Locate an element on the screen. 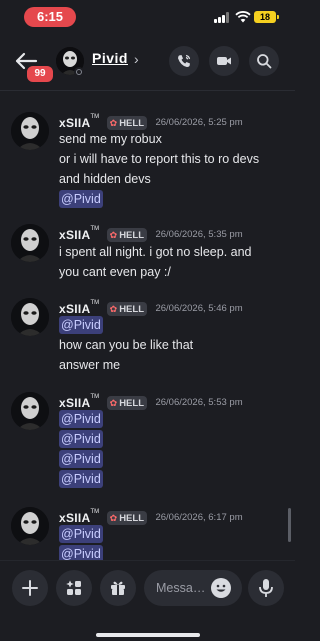 The height and width of the screenshot is (641, 320). timestamp: 26/06/2026, 5:46 pm is located at coordinates (199, 309).